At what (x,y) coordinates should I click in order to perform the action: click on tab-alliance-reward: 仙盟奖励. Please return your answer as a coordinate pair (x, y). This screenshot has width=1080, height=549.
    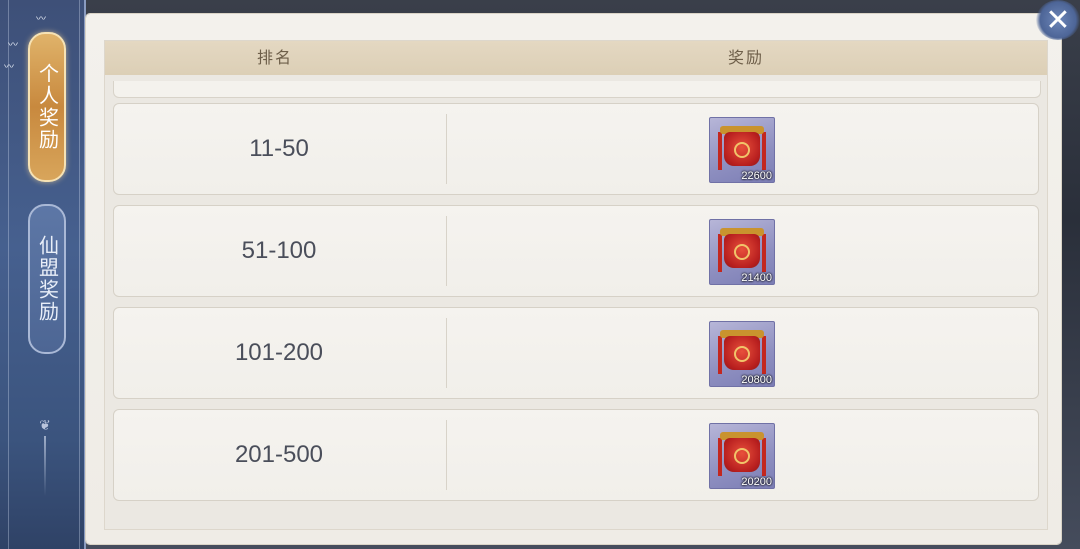
    Looking at the image, I should click on (47, 279).